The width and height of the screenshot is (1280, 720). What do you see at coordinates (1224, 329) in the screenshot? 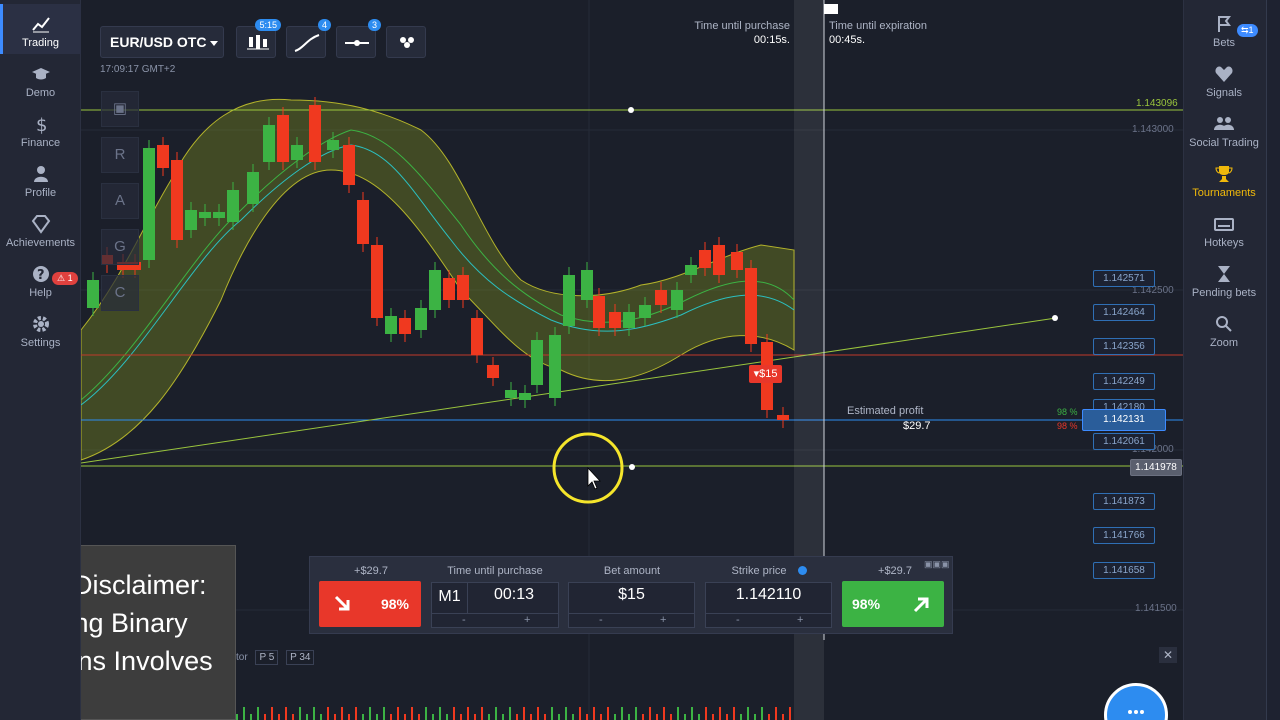
I see `nav-zoom: Zoom` at bounding box center [1224, 329].